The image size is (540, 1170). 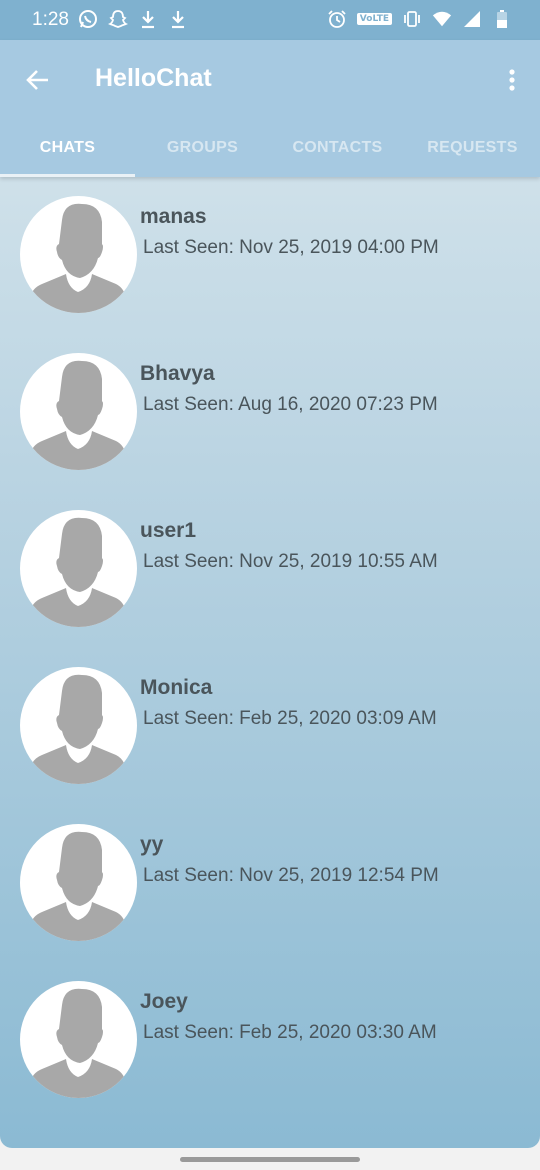 I want to click on contact-name: Joey, so click(x=164, y=1001).